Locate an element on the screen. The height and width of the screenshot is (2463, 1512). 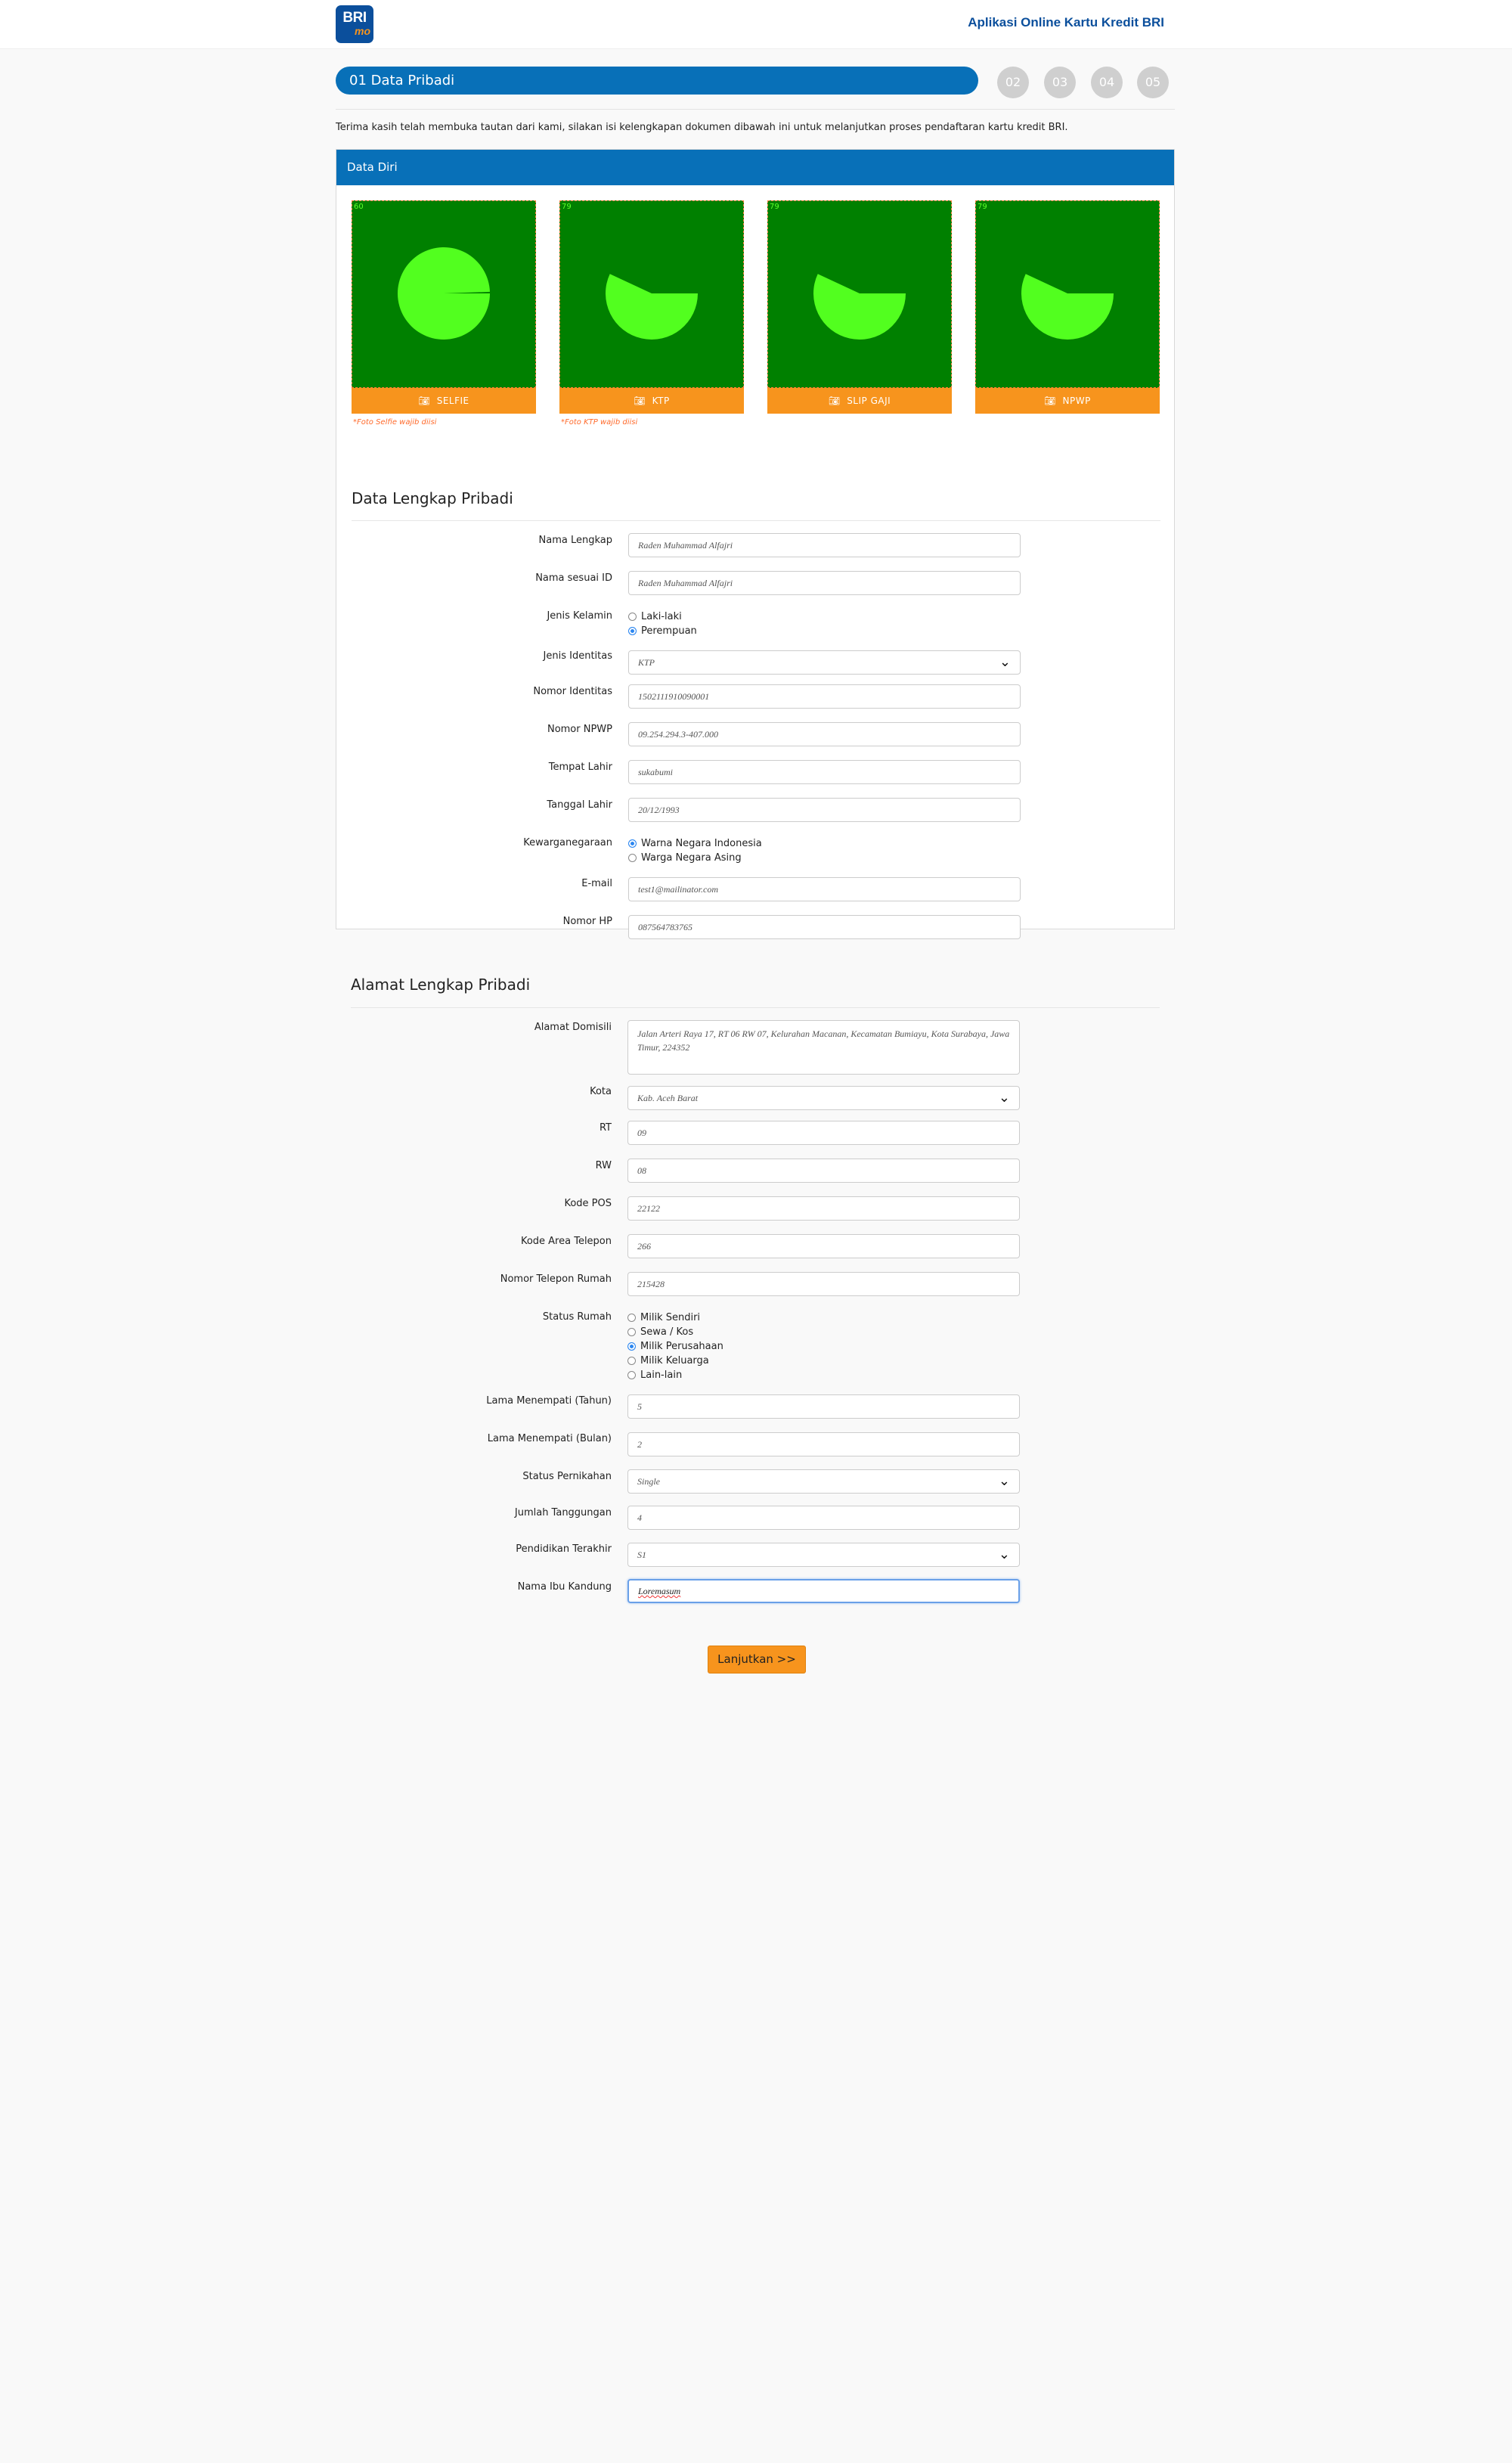
label-status-rumah: Status Rumah is located at coordinates (577, 1317).